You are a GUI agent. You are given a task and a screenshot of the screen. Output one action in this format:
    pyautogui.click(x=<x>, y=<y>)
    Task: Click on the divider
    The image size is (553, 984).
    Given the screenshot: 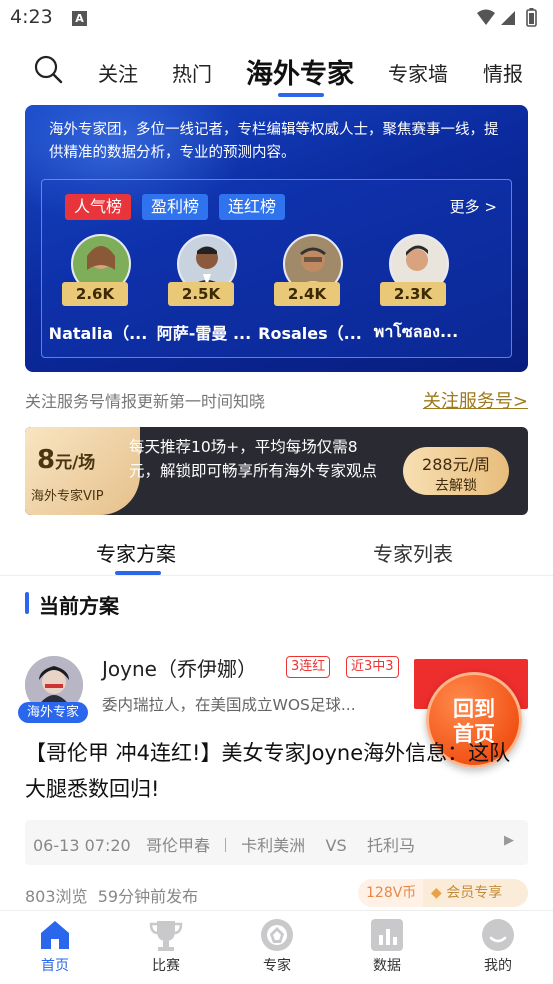 What is the action you would take?
    pyautogui.click(x=276, y=575)
    